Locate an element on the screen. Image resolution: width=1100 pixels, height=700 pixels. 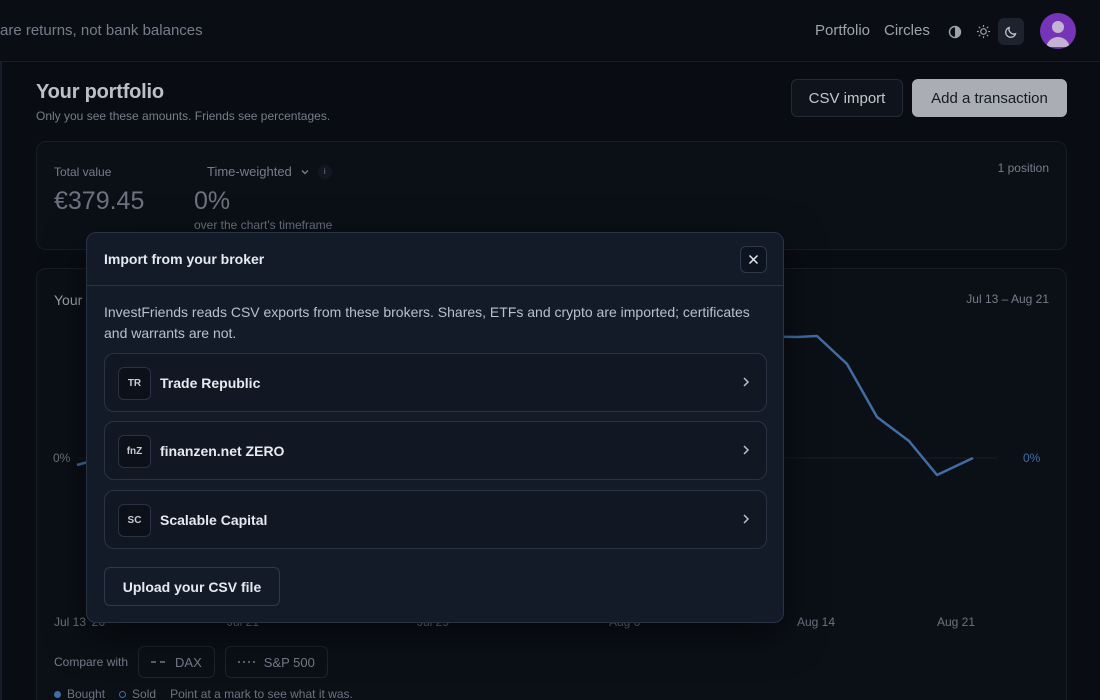
broker-name: finanzen.net ZERO is located at coordinates (222, 451).